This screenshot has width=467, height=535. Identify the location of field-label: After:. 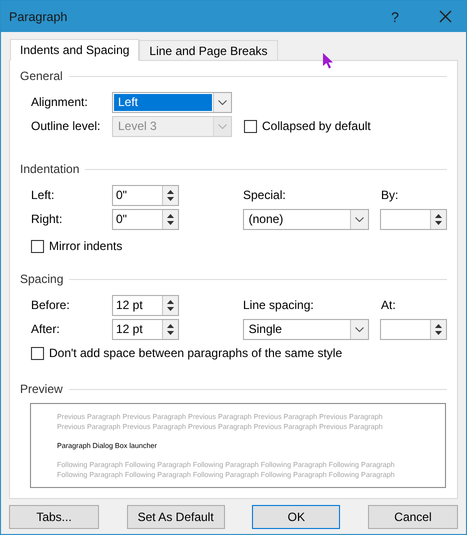
(46, 329).